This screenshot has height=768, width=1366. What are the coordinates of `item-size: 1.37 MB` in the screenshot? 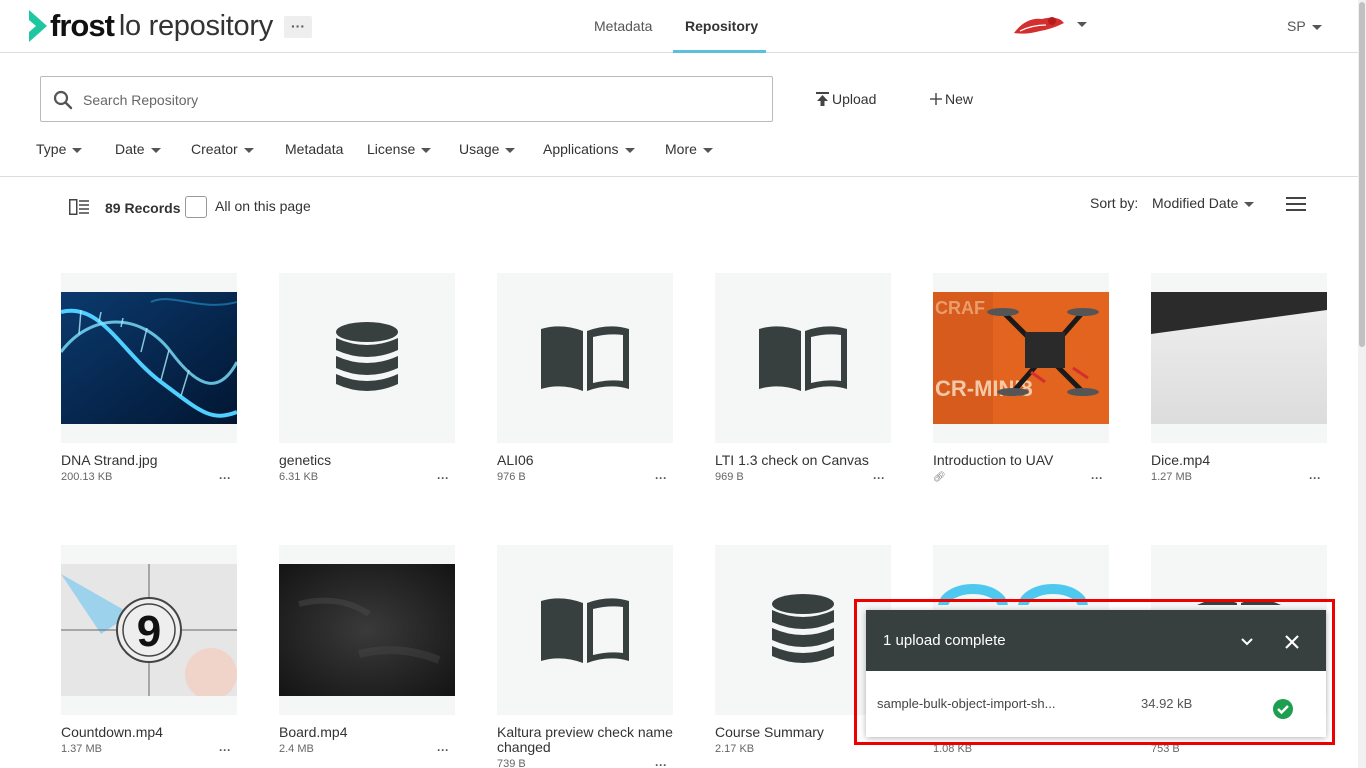 It's located at (81, 749).